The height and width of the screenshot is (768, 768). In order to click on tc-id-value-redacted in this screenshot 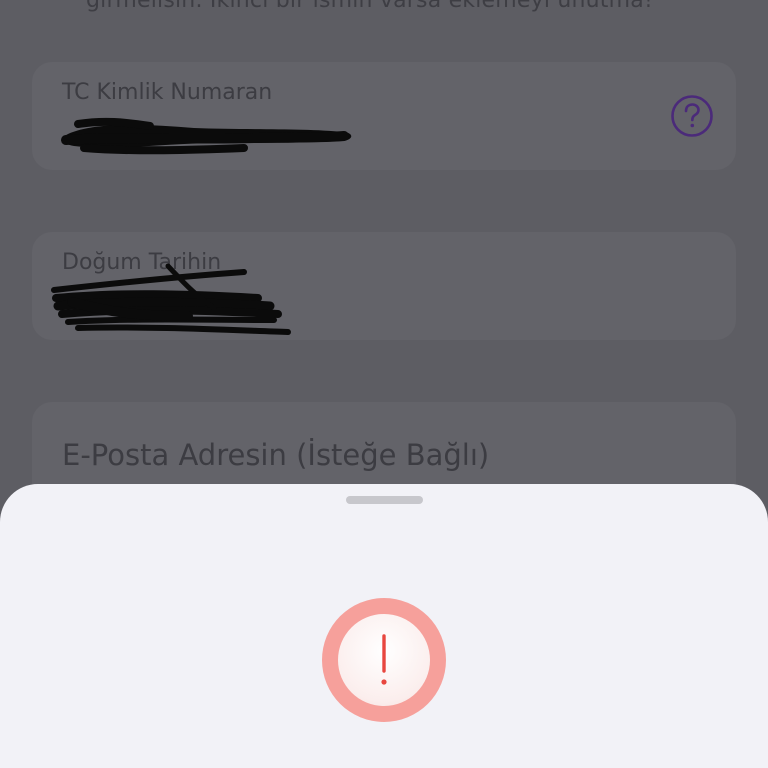, I will do `click(206, 136)`.